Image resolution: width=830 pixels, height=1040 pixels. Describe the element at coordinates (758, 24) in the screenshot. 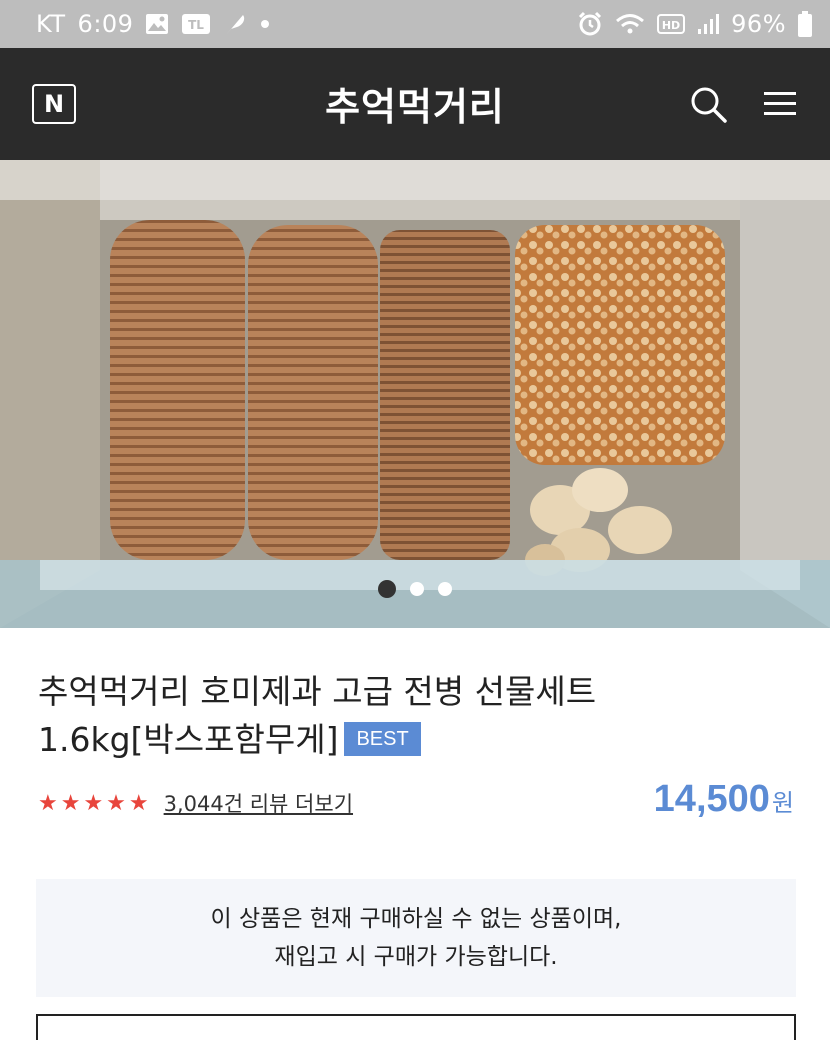

I see `battery-percent: 96%` at that location.